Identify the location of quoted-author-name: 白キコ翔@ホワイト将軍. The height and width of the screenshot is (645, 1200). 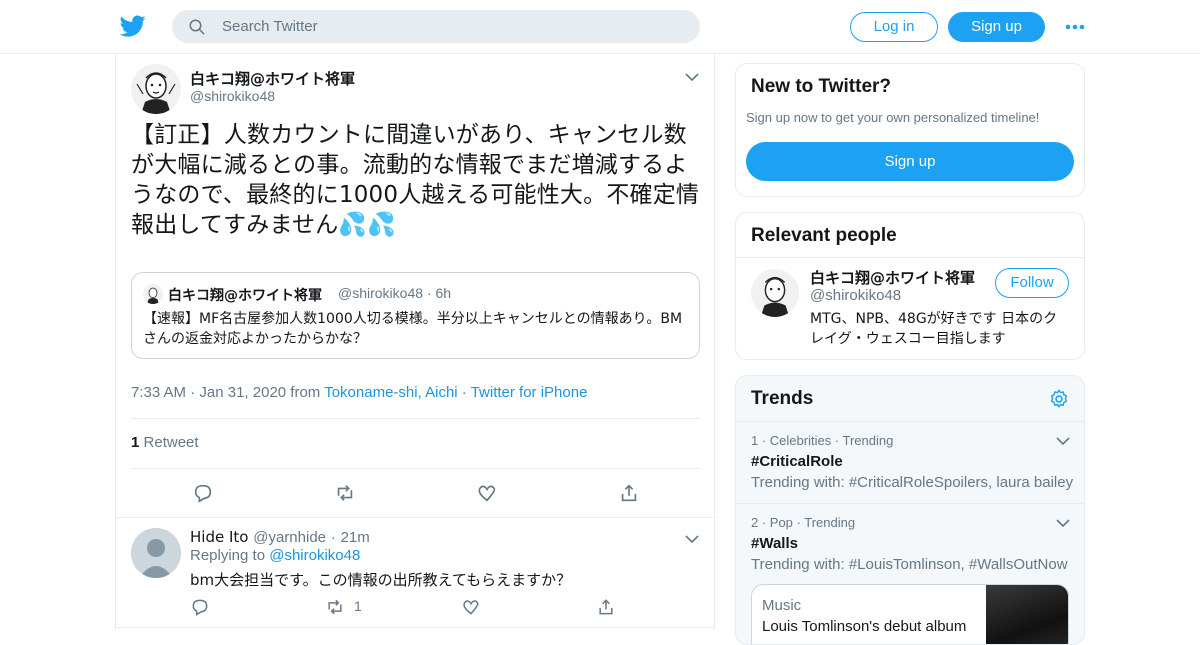
(245, 296).